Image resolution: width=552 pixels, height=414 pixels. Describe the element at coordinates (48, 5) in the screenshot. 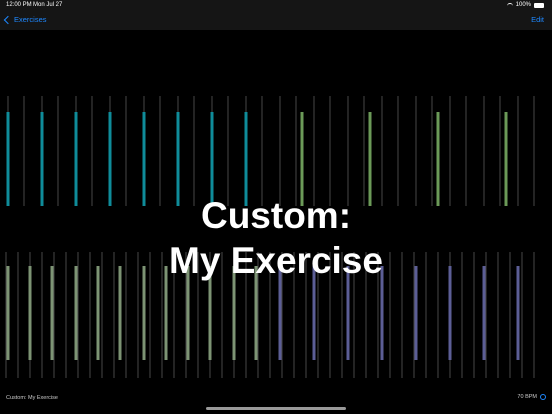

I see `status-date: Mon Jul 27` at that location.